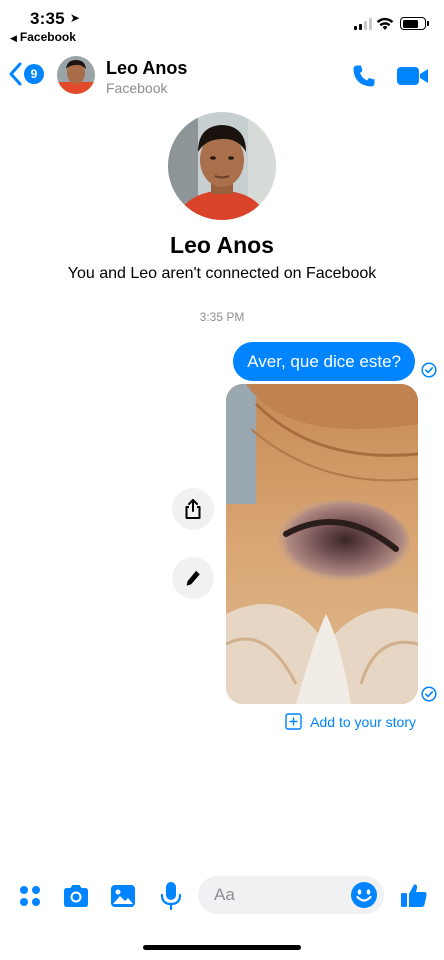 The height and width of the screenshot is (960, 444). I want to click on share-button, so click(193, 509).